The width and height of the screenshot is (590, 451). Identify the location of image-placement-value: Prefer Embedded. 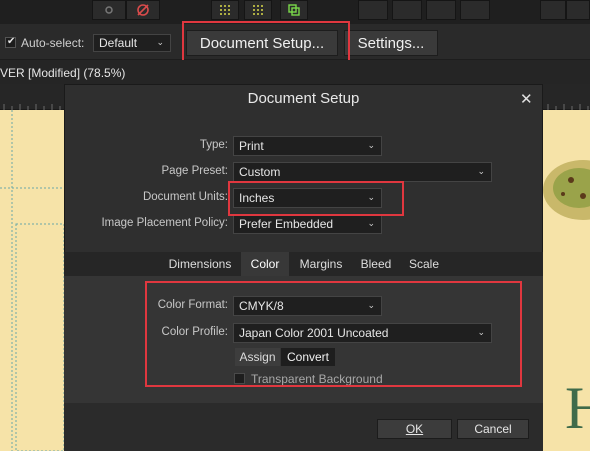
(286, 224).